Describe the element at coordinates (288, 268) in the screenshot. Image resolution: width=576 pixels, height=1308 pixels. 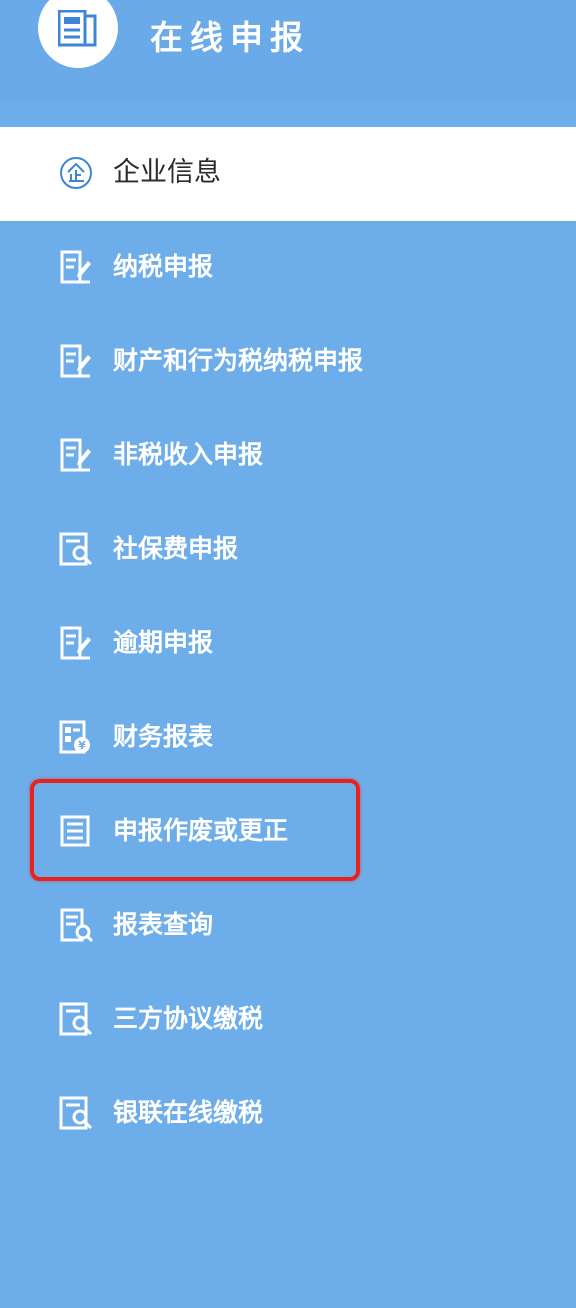
I see `menu-item-tax-declaration: 纳税申报` at that location.